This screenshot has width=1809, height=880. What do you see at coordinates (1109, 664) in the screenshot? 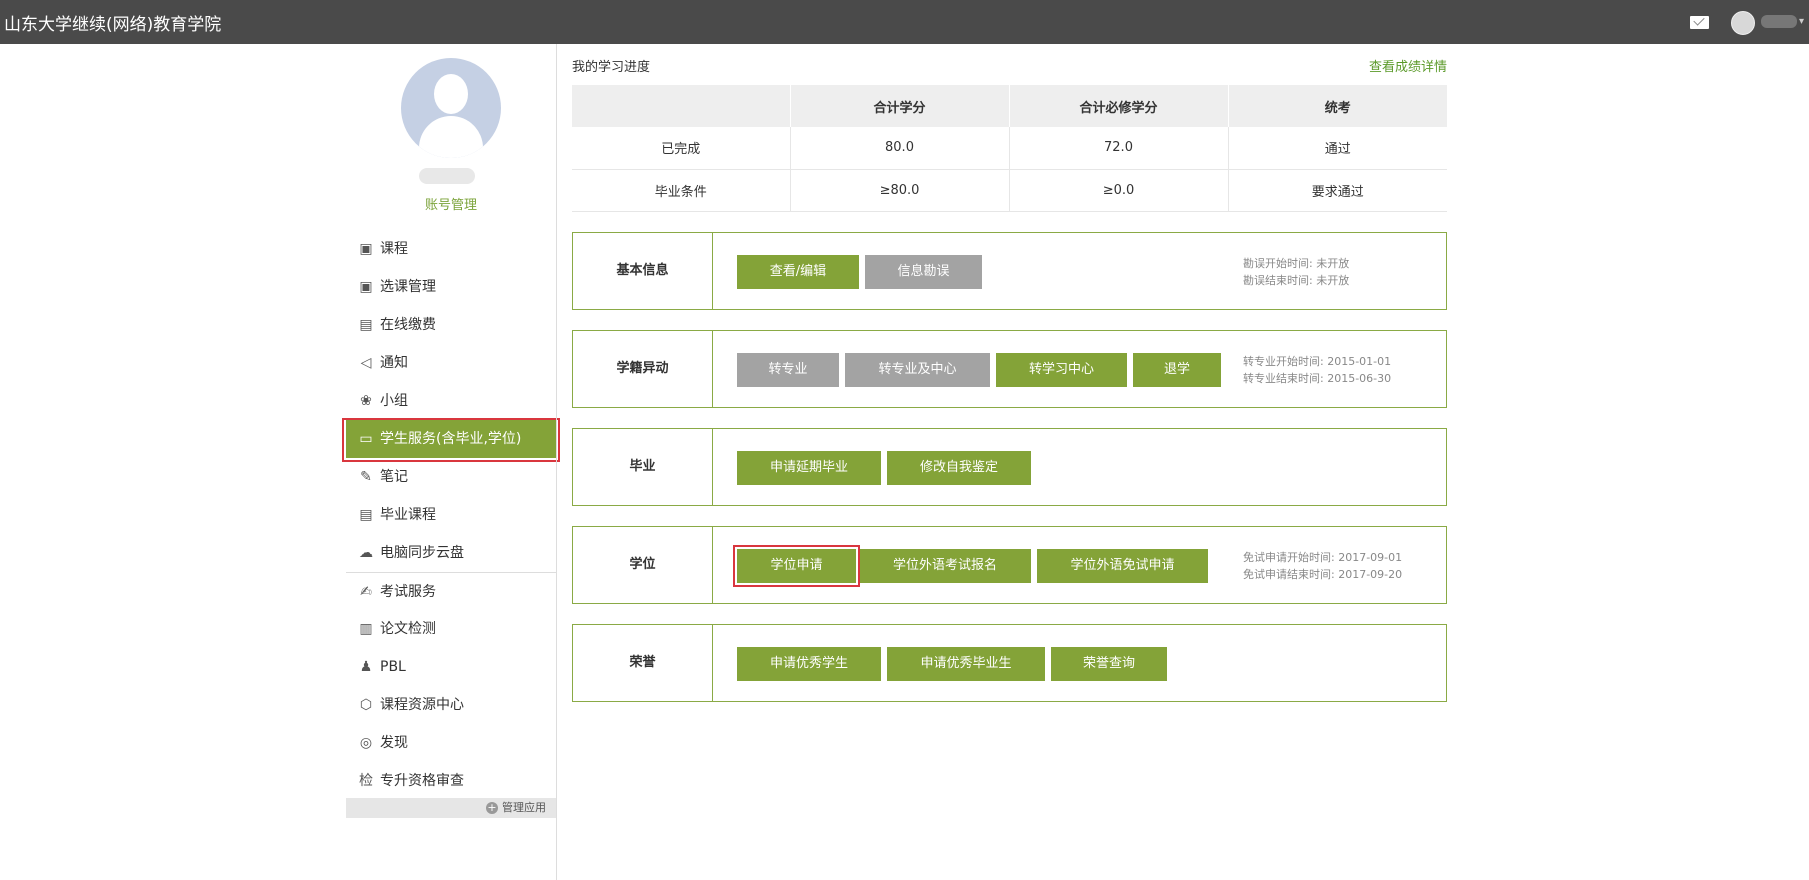
I see `honor-query-button: 荣誉查询` at bounding box center [1109, 664].